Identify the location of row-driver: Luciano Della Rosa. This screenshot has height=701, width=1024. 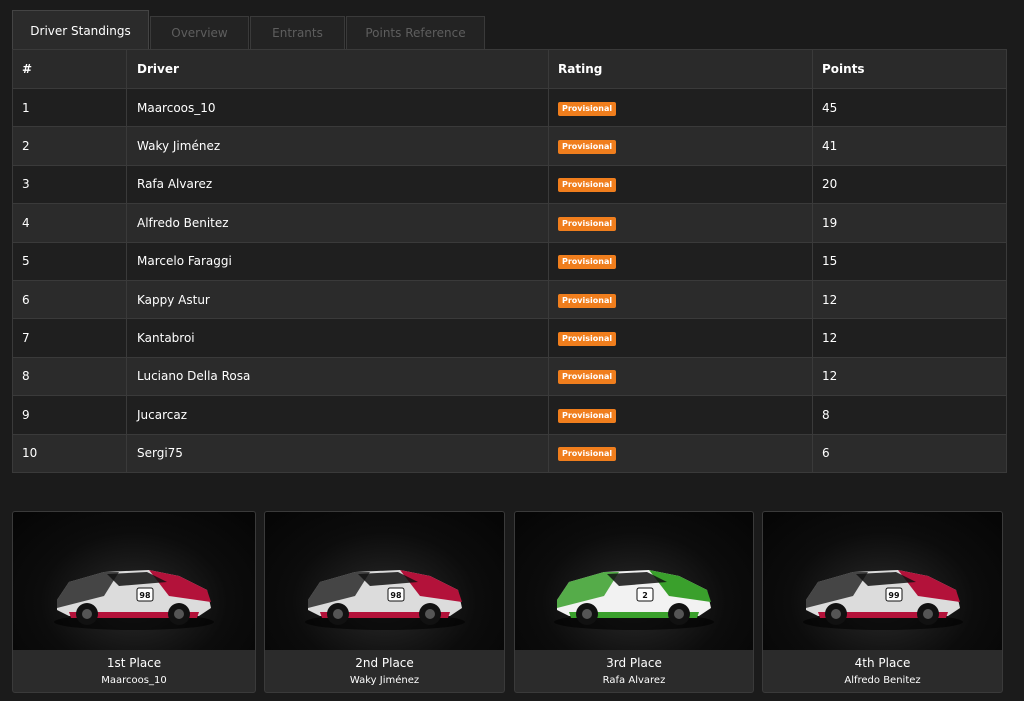
(337, 377).